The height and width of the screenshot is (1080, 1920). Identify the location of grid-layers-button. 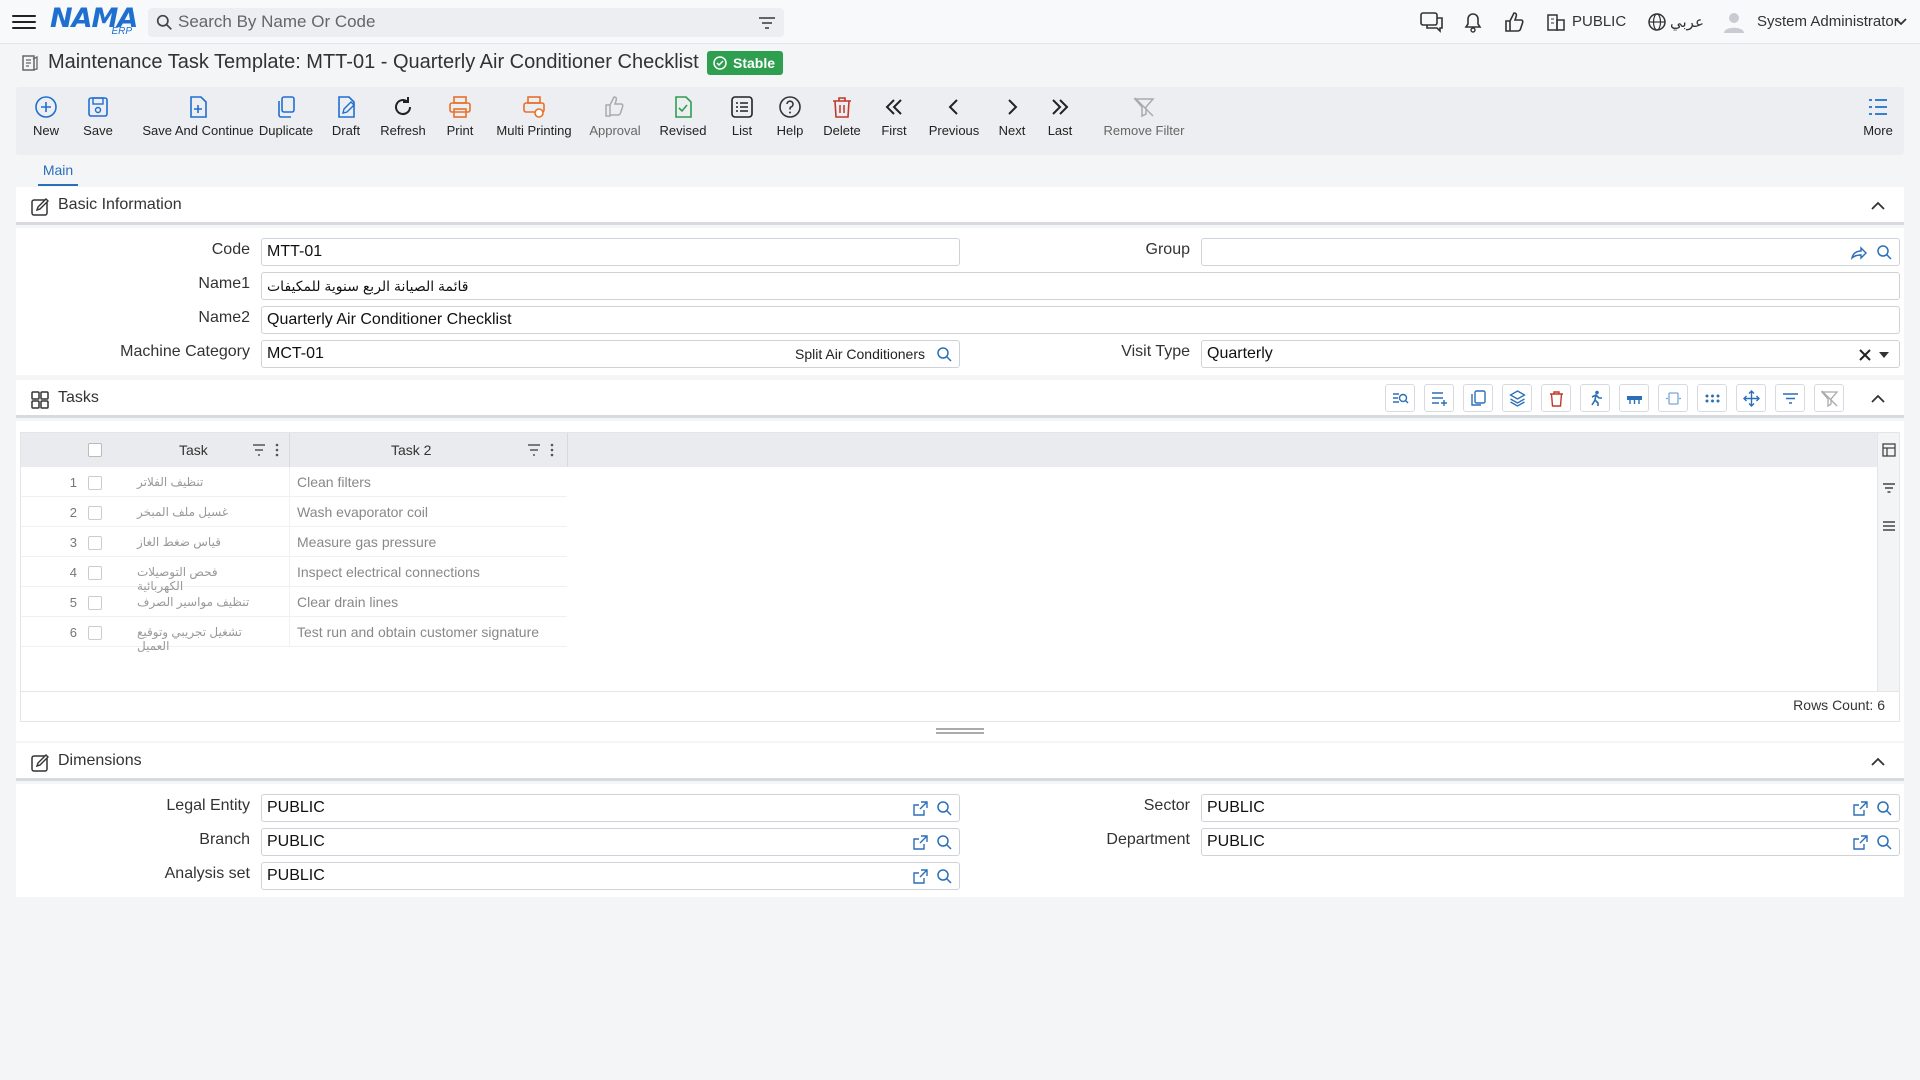
(1517, 398).